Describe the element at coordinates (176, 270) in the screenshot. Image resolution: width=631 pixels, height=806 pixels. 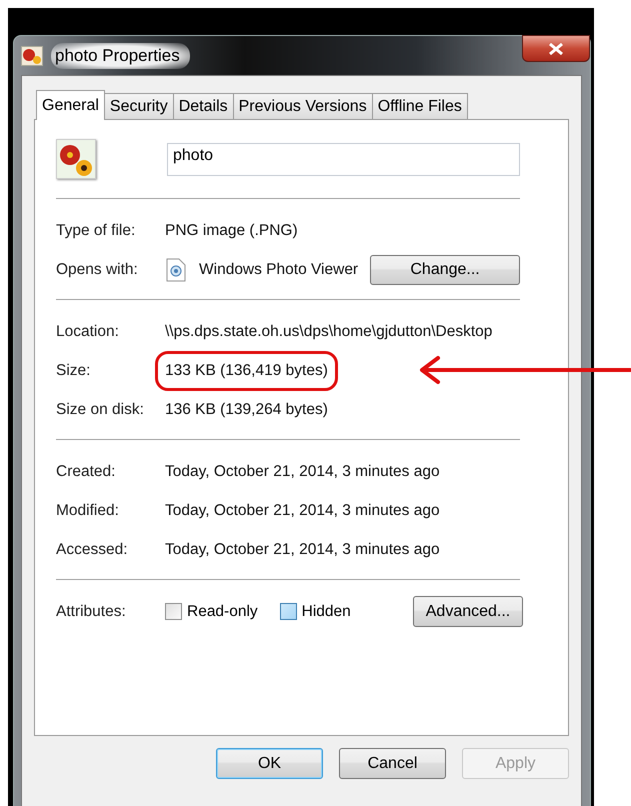
I see `document-icon` at that location.